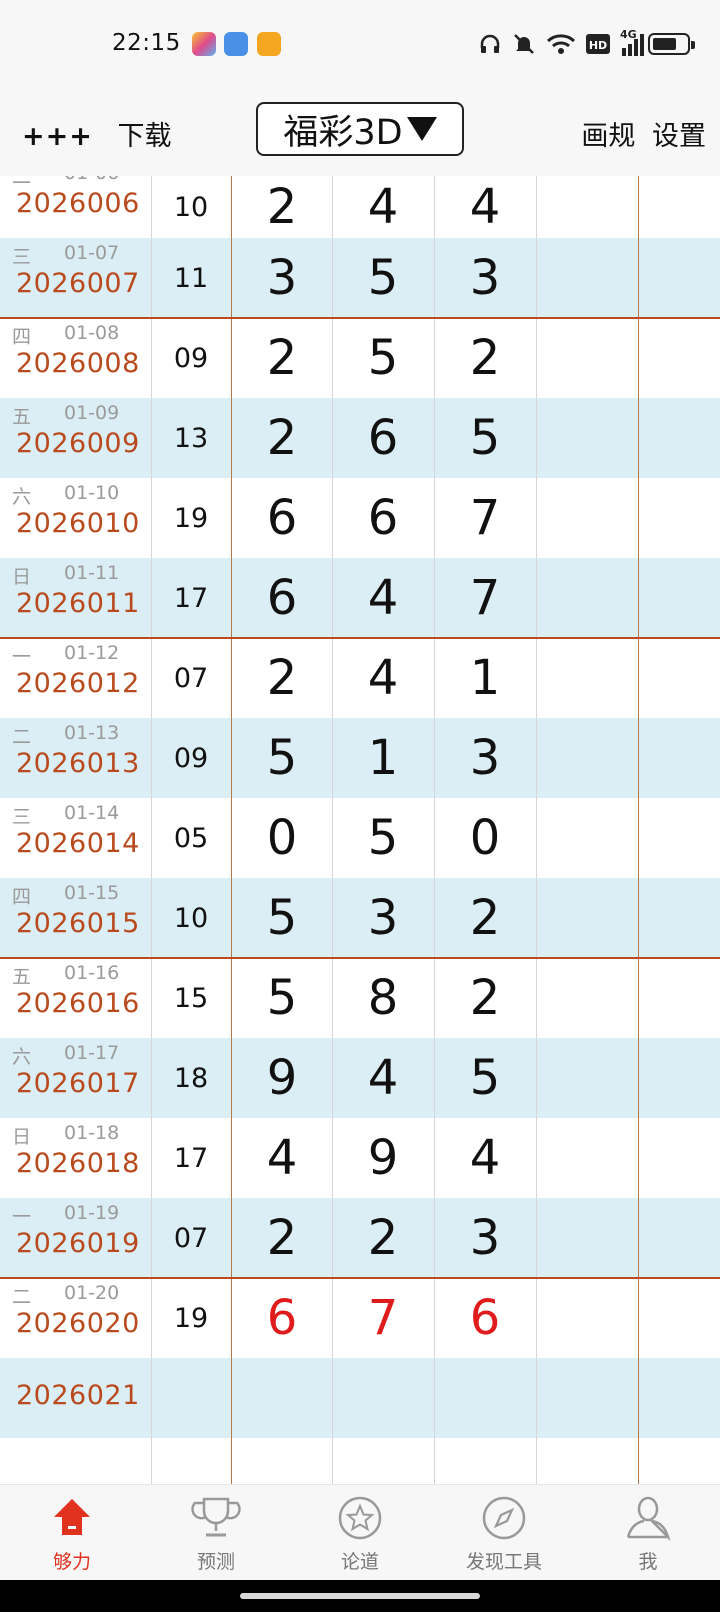 Image resolution: width=720 pixels, height=1612 pixels. What do you see at coordinates (434, 830) in the screenshot?
I see `column-divider` at bounding box center [434, 830].